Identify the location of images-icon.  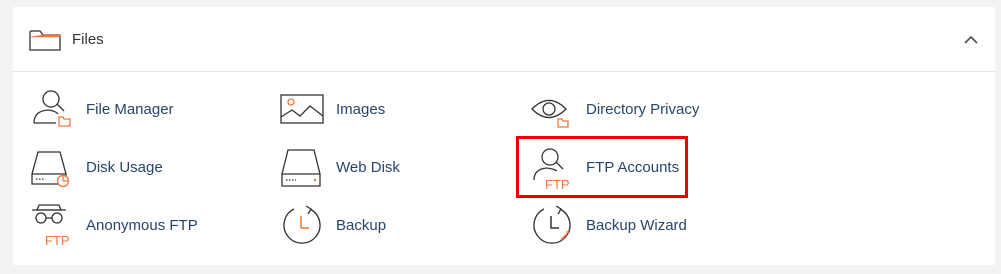
(304, 110).